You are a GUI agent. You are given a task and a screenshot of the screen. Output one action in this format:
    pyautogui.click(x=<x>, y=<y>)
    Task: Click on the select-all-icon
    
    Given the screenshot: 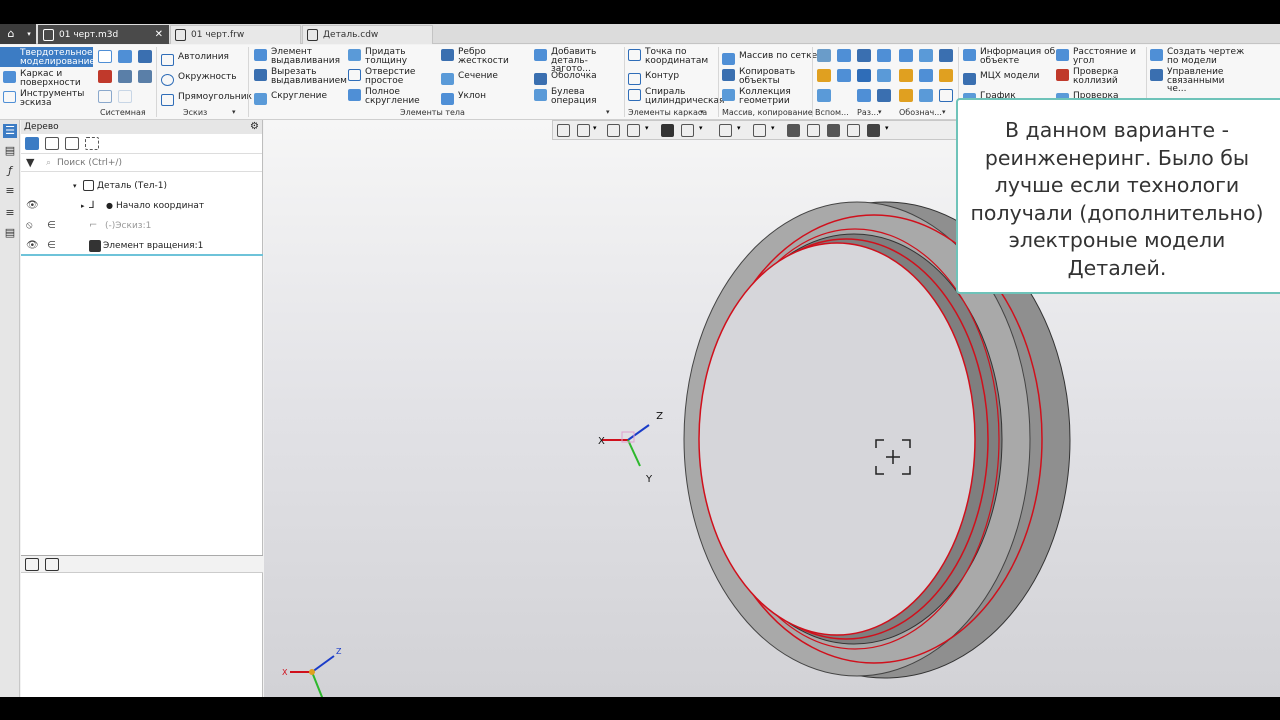 What is the action you would take?
    pyautogui.click(x=92, y=143)
    